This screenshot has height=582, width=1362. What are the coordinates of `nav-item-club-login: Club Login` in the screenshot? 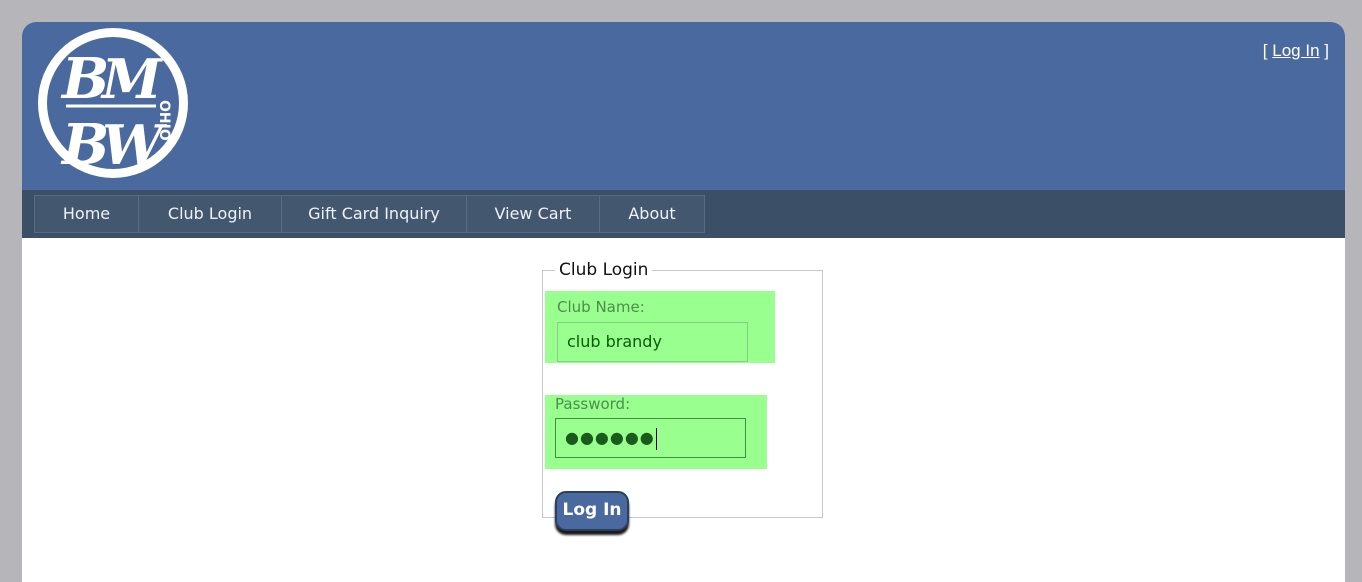 It's located at (210, 214).